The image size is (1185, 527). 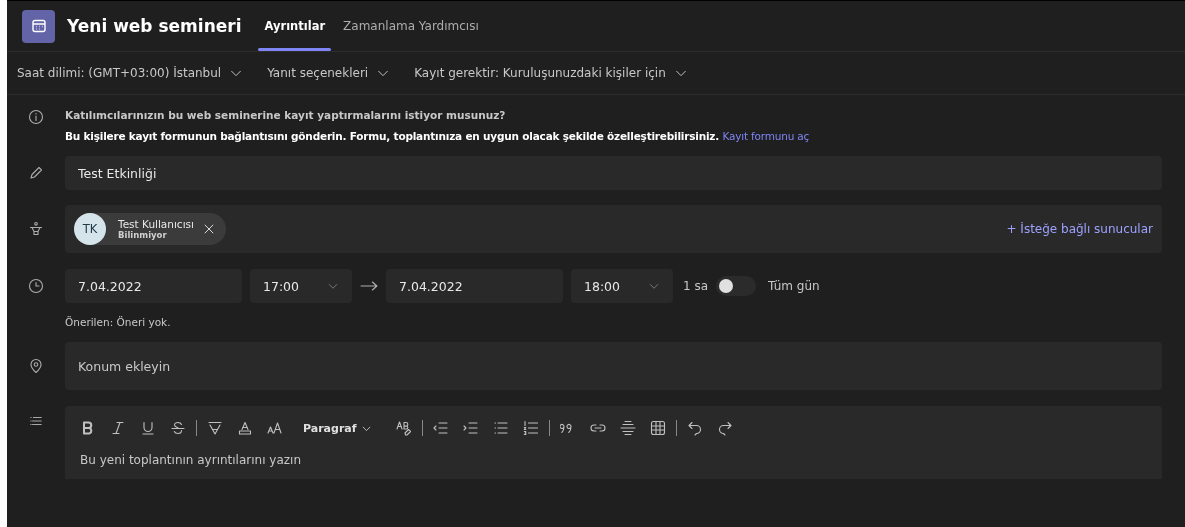 What do you see at coordinates (215, 428) in the screenshot?
I see `highlighter-icon` at bounding box center [215, 428].